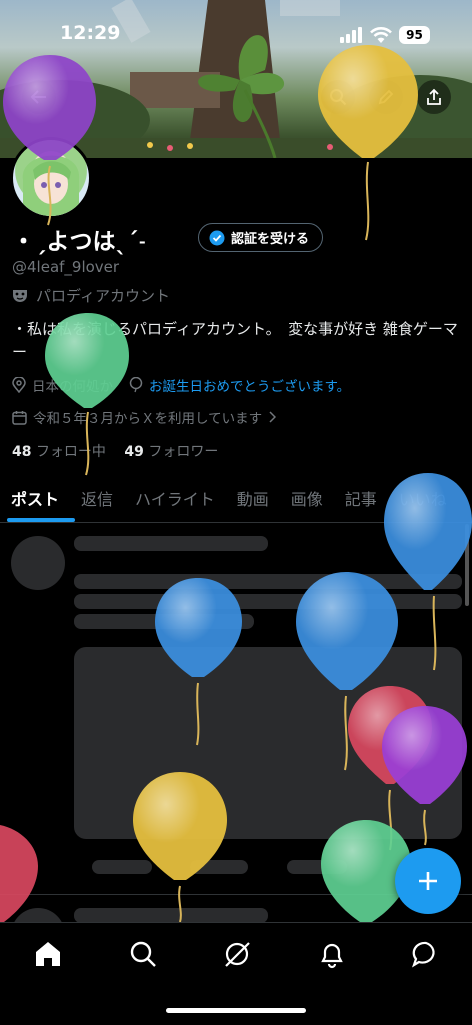  I want to click on edit-button, so click(386, 97).